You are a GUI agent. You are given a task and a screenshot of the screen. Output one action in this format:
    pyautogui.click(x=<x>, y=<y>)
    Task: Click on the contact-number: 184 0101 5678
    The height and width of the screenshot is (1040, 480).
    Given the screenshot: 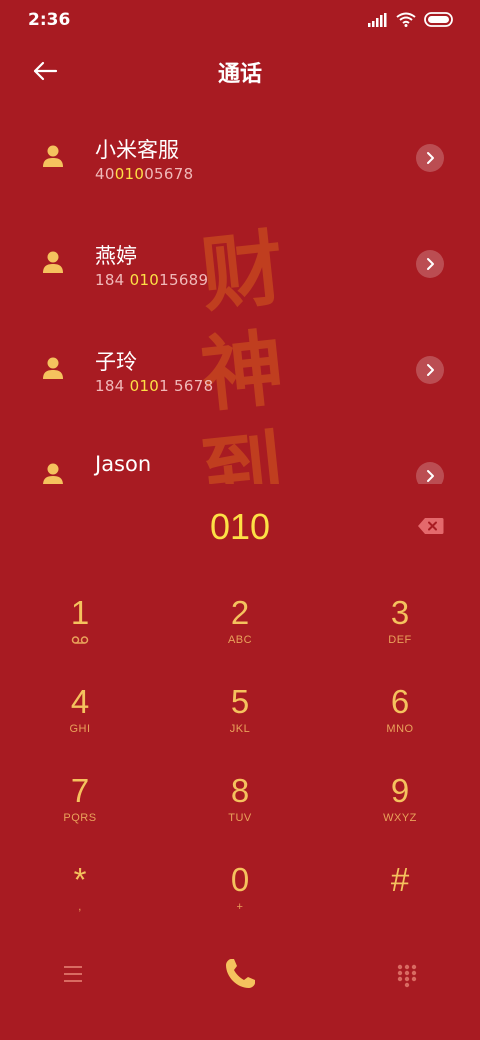 What is the action you would take?
    pyautogui.click(x=154, y=386)
    